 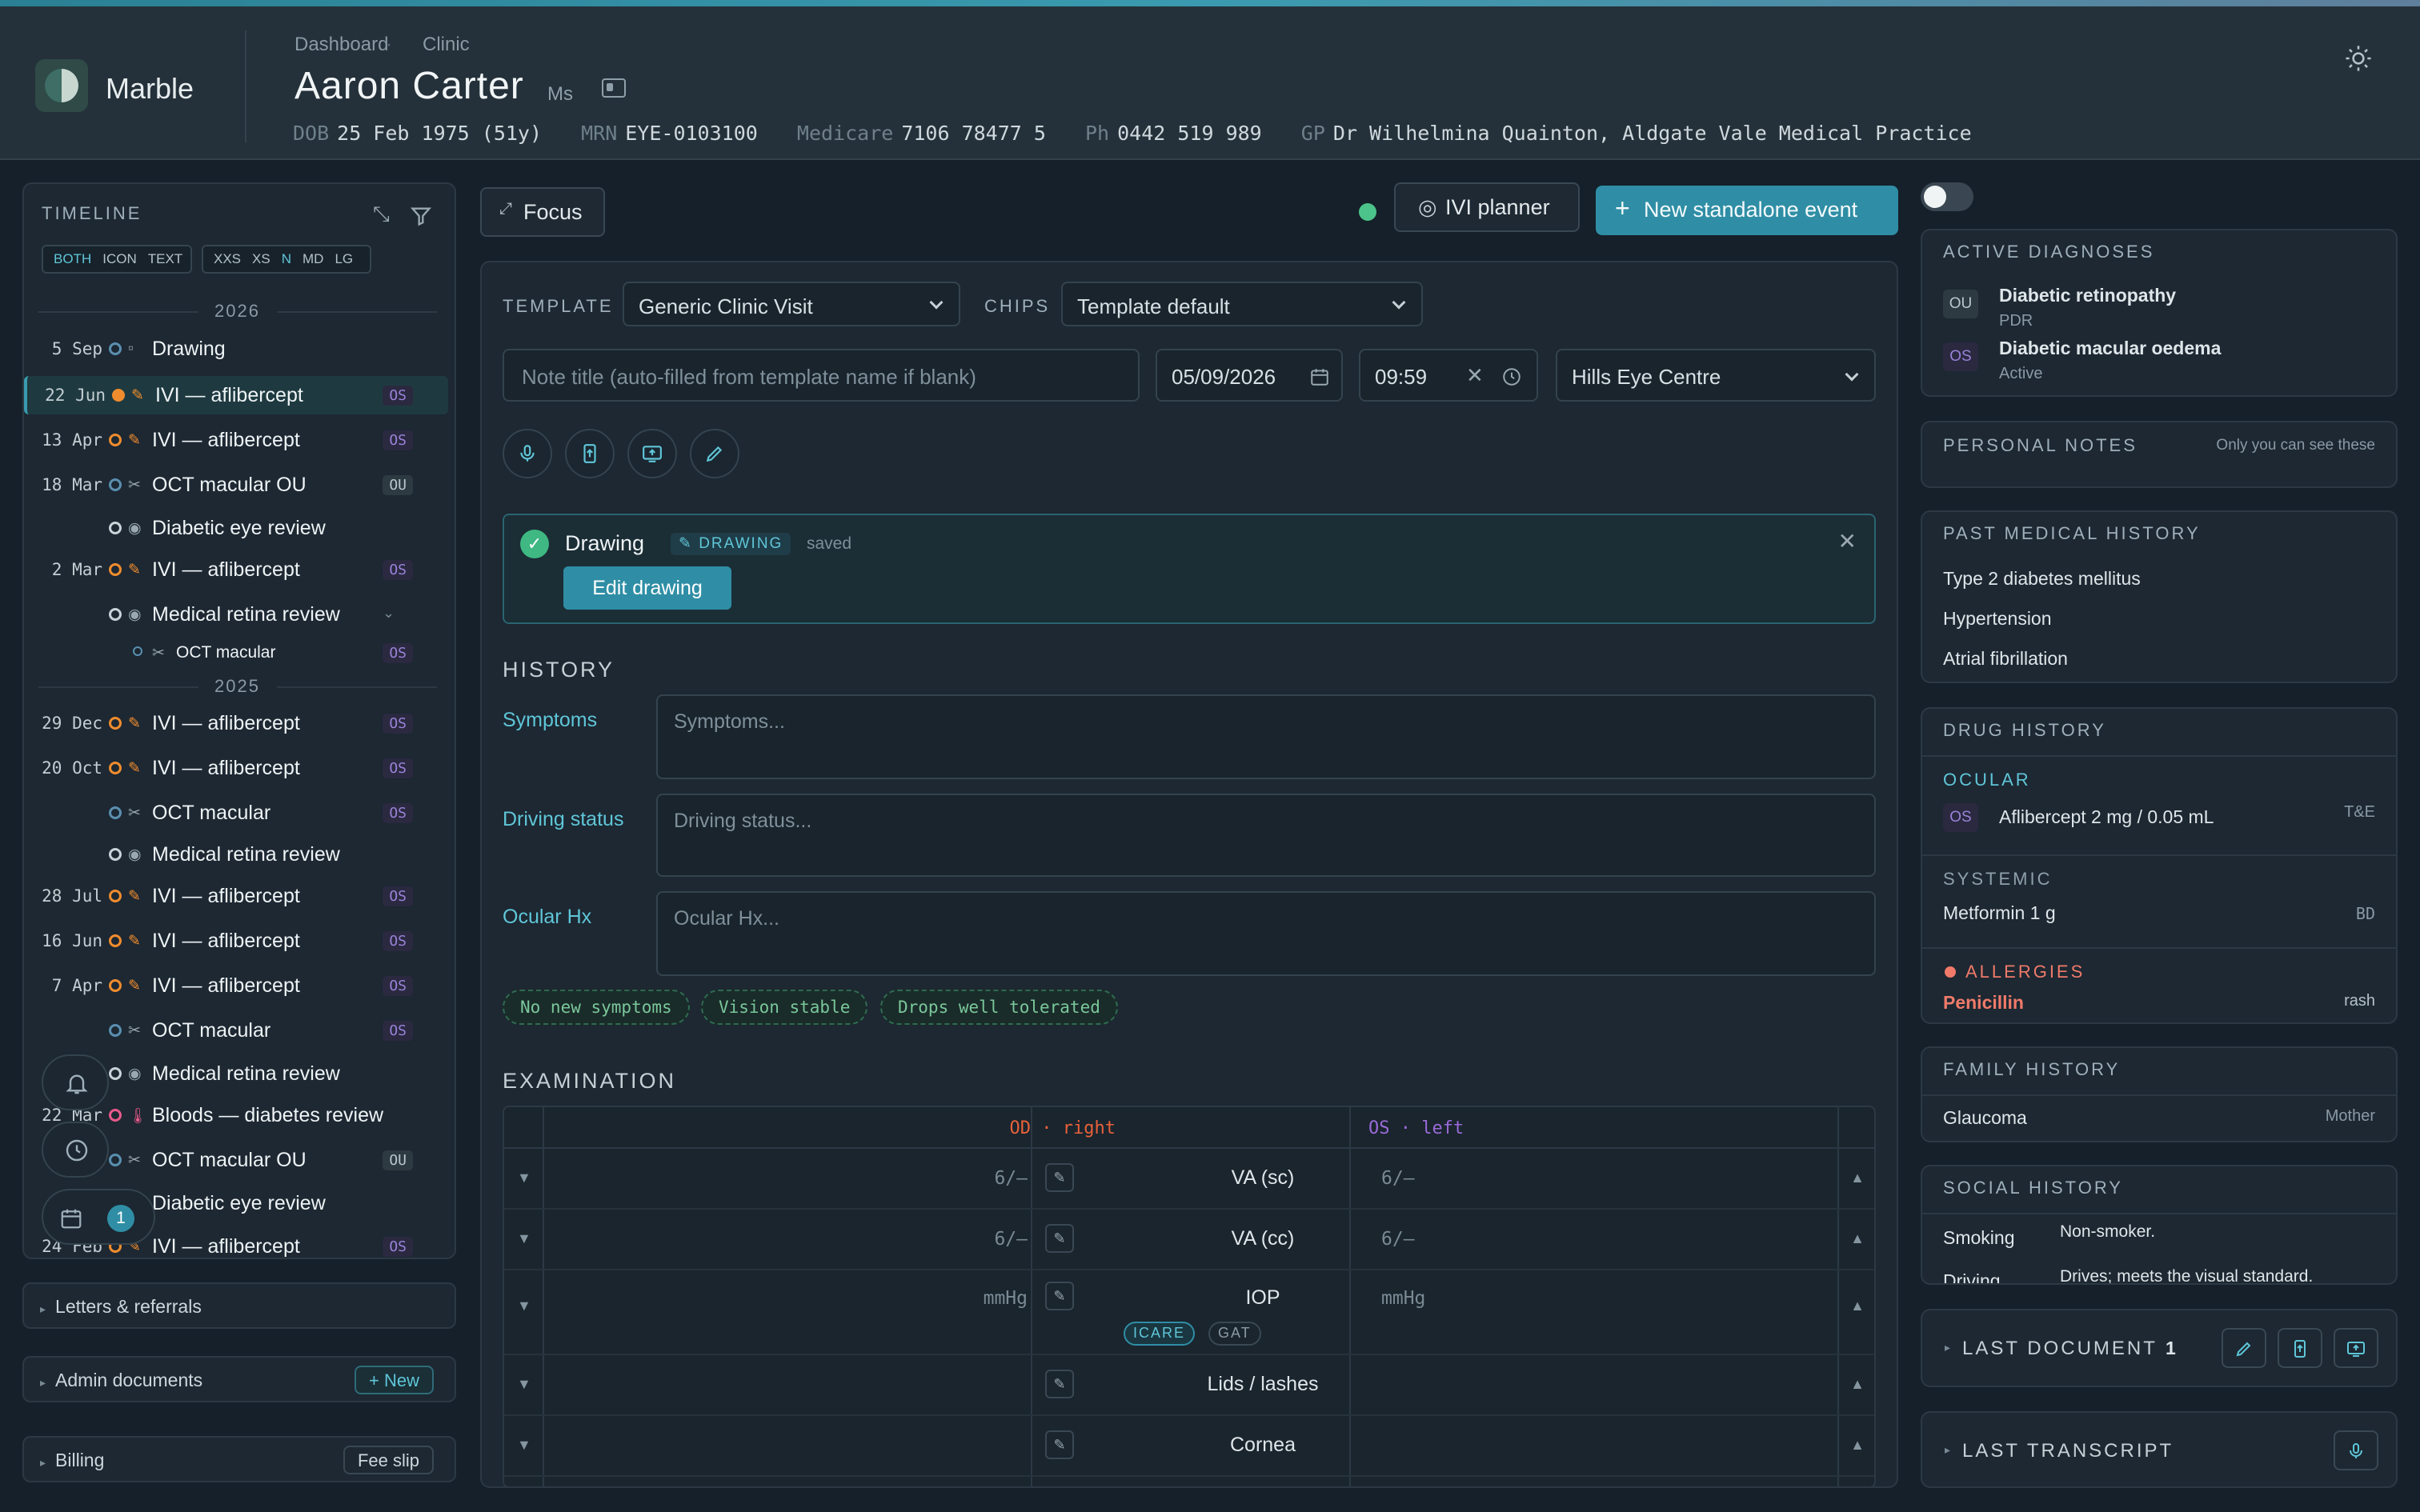 What do you see at coordinates (647, 588) in the screenshot?
I see `edit-drawing-button: Edit drawing` at bounding box center [647, 588].